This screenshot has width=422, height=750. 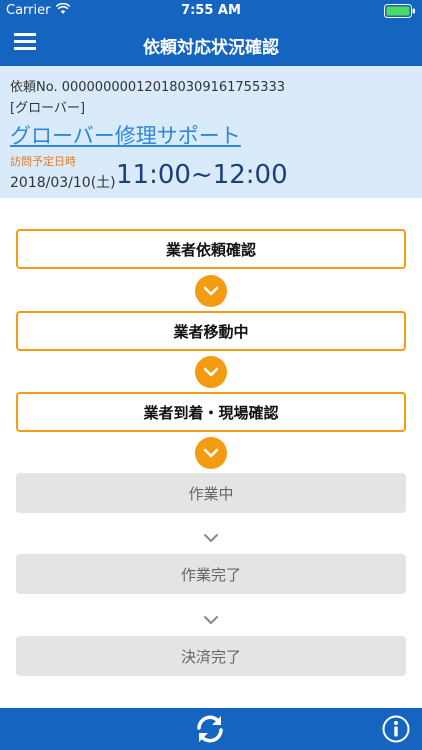 I want to click on company-link: グローバー修理サポート, so click(x=125, y=135).